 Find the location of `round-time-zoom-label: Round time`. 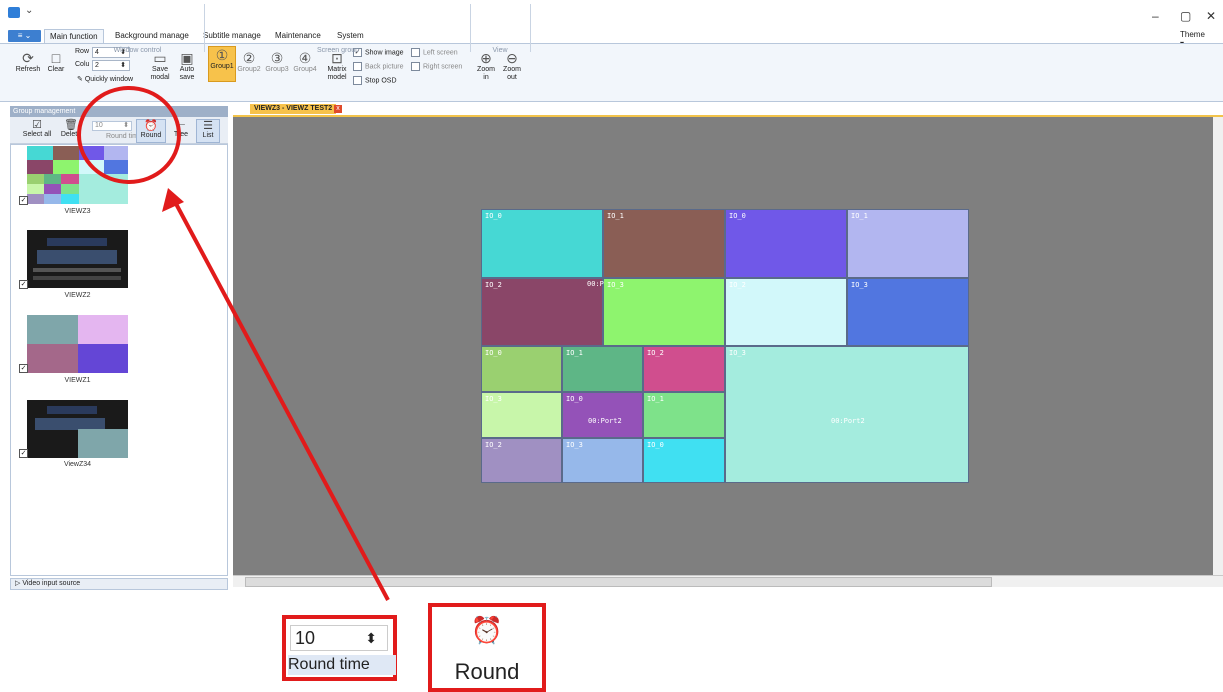

round-time-zoom-label: Round time is located at coordinates (342, 665).